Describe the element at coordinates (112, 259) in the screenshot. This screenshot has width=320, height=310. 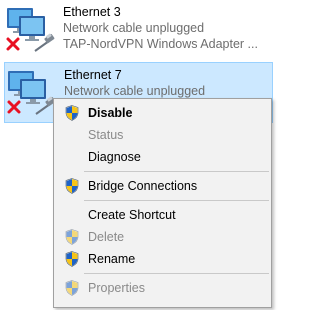
I see `menu-item-label: Rename` at that location.